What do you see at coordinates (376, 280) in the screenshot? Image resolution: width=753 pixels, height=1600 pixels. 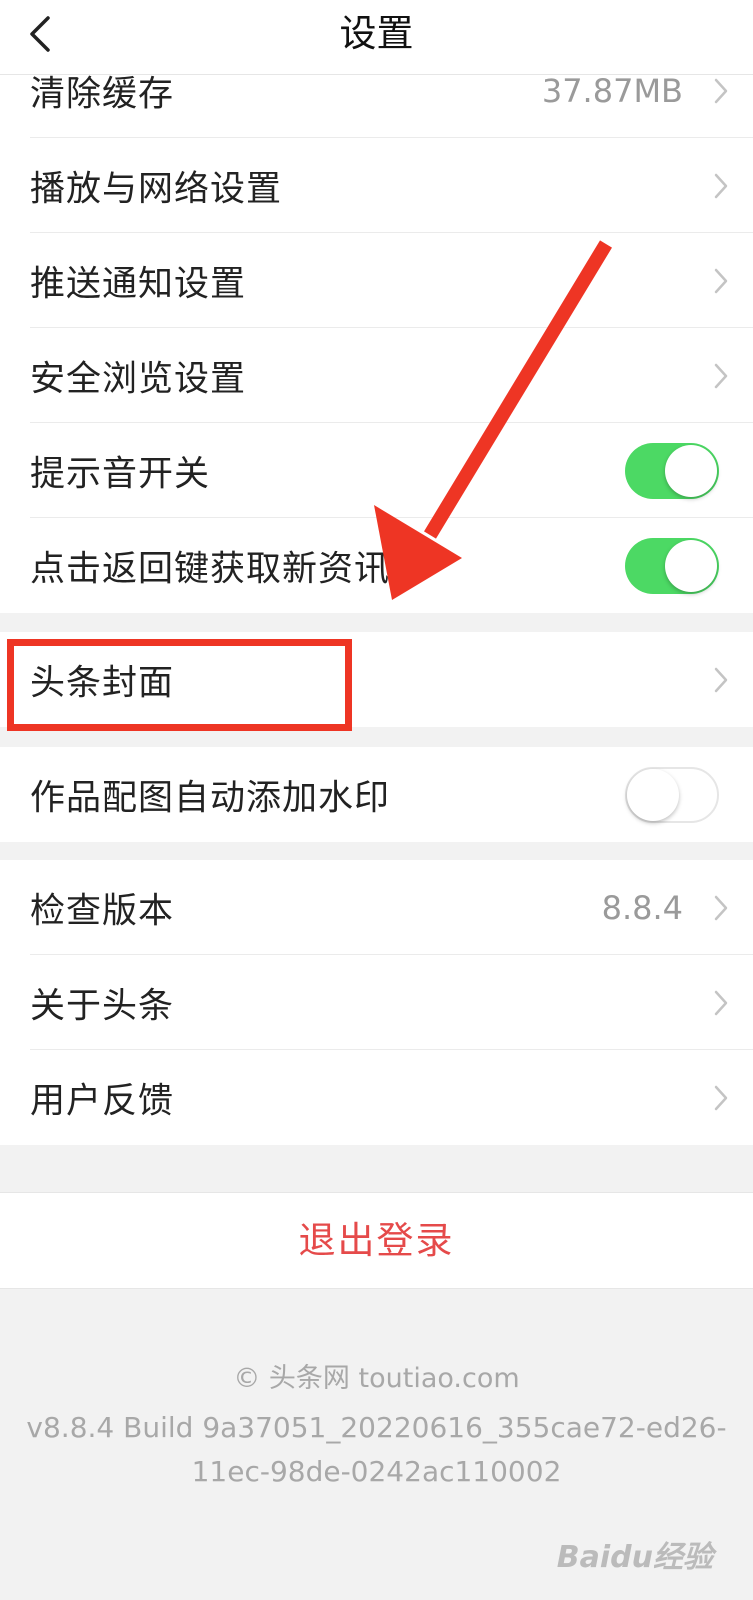 I see `push-notification-settings-row: 推送通知设置` at bounding box center [376, 280].